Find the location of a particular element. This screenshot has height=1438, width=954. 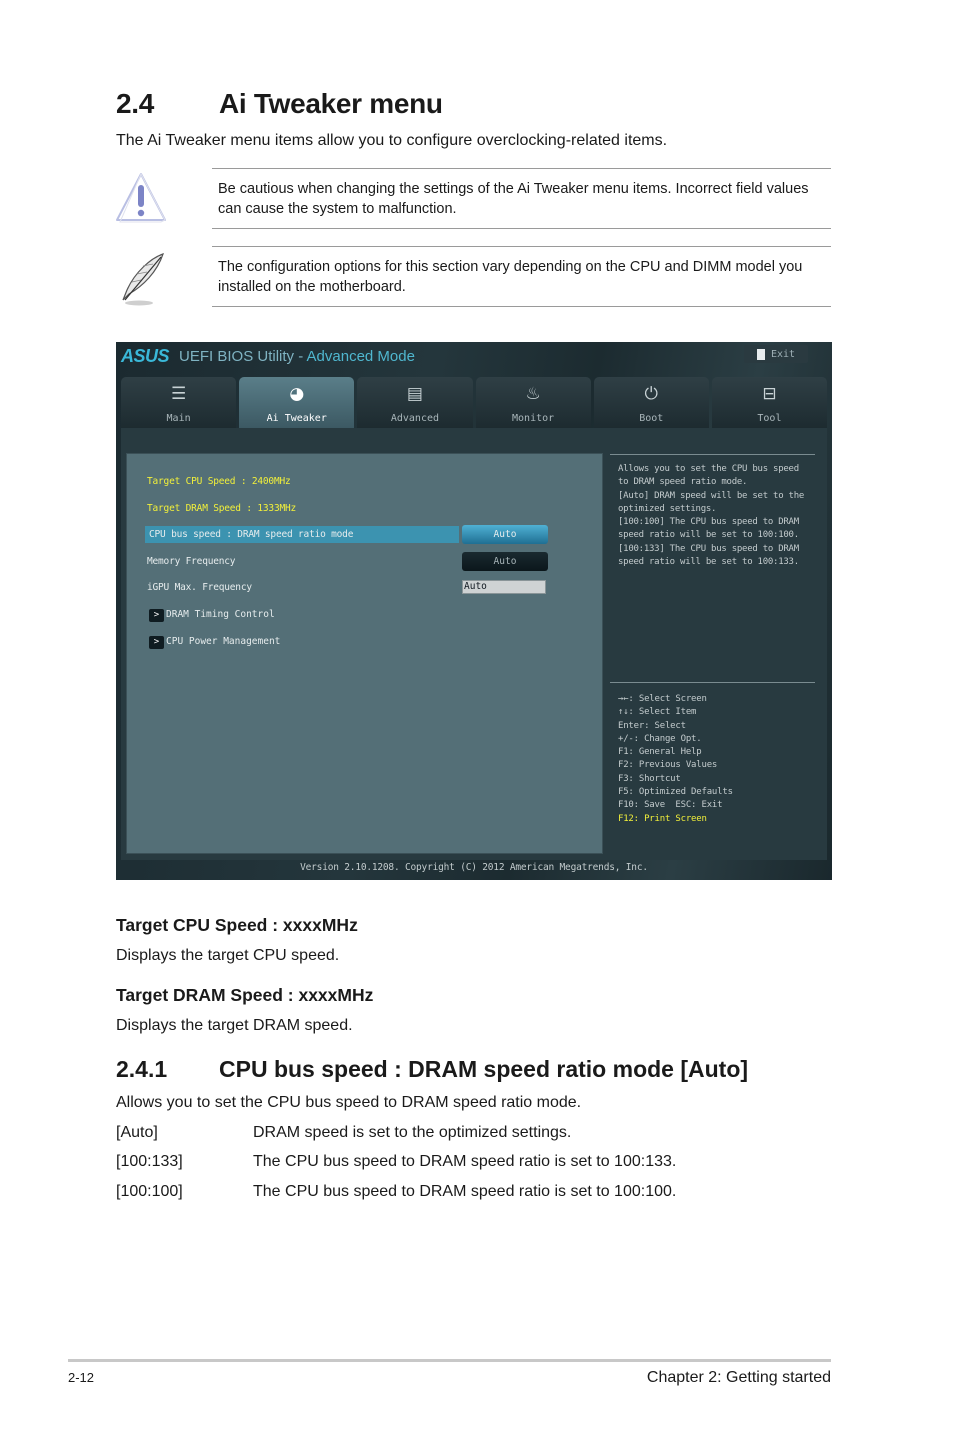

monitor-icon: ♨ is located at coordinates (533, 394).